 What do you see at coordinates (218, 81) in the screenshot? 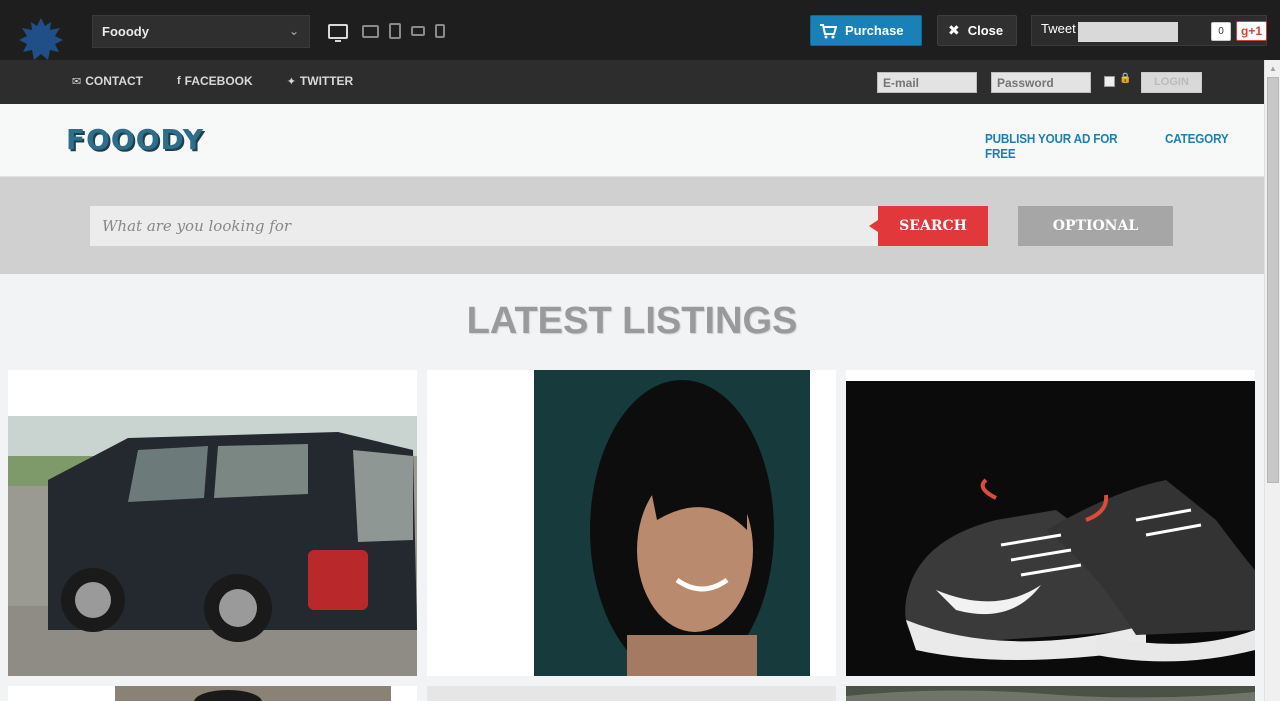
I see `facebook-label: FACEBOOK` at bounding box center [218, 81].